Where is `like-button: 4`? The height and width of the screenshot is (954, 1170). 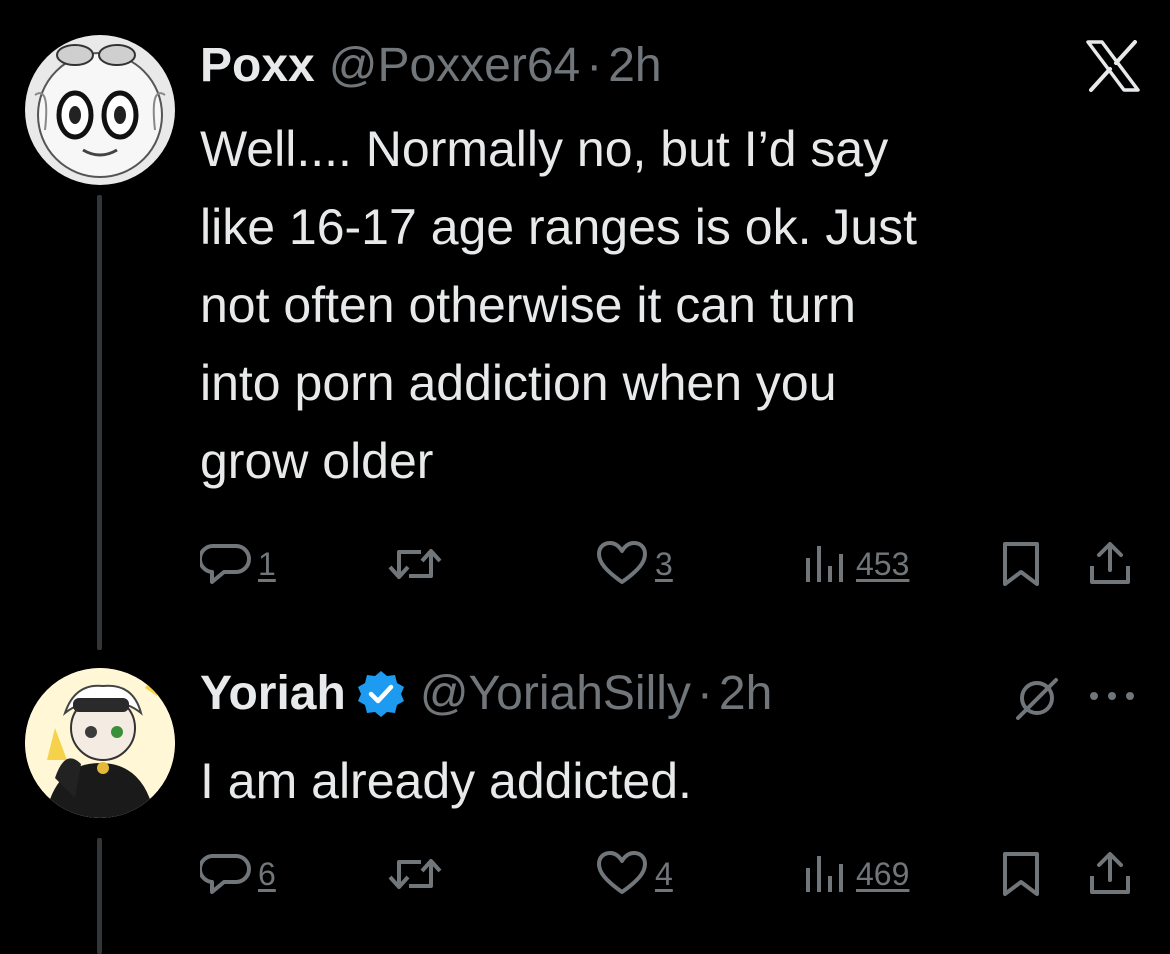 like-button: 4 is located at coordinates (634, 874).